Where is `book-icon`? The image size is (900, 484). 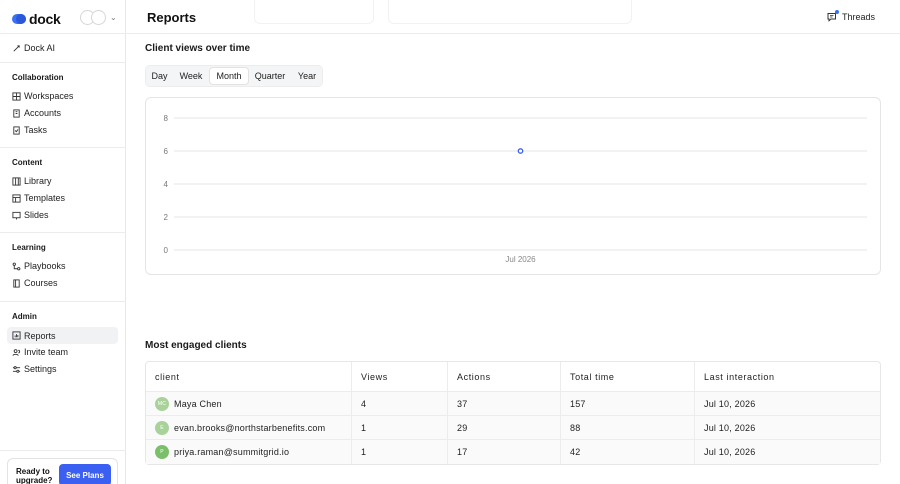
book-icon is located at coordinates (16, 283).